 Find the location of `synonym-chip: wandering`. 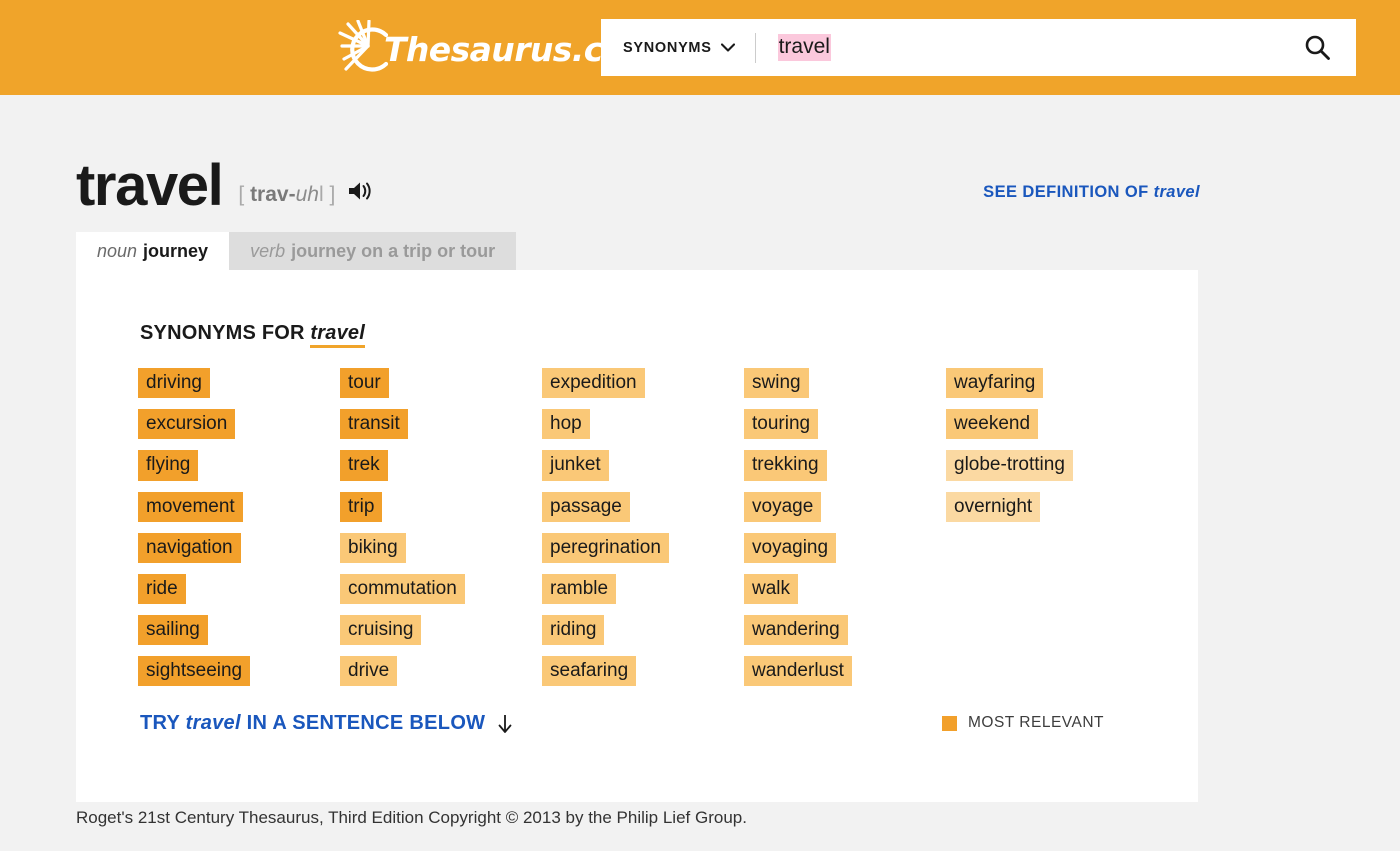

synonym-chip: wandering is located at coordinates (796, 630).